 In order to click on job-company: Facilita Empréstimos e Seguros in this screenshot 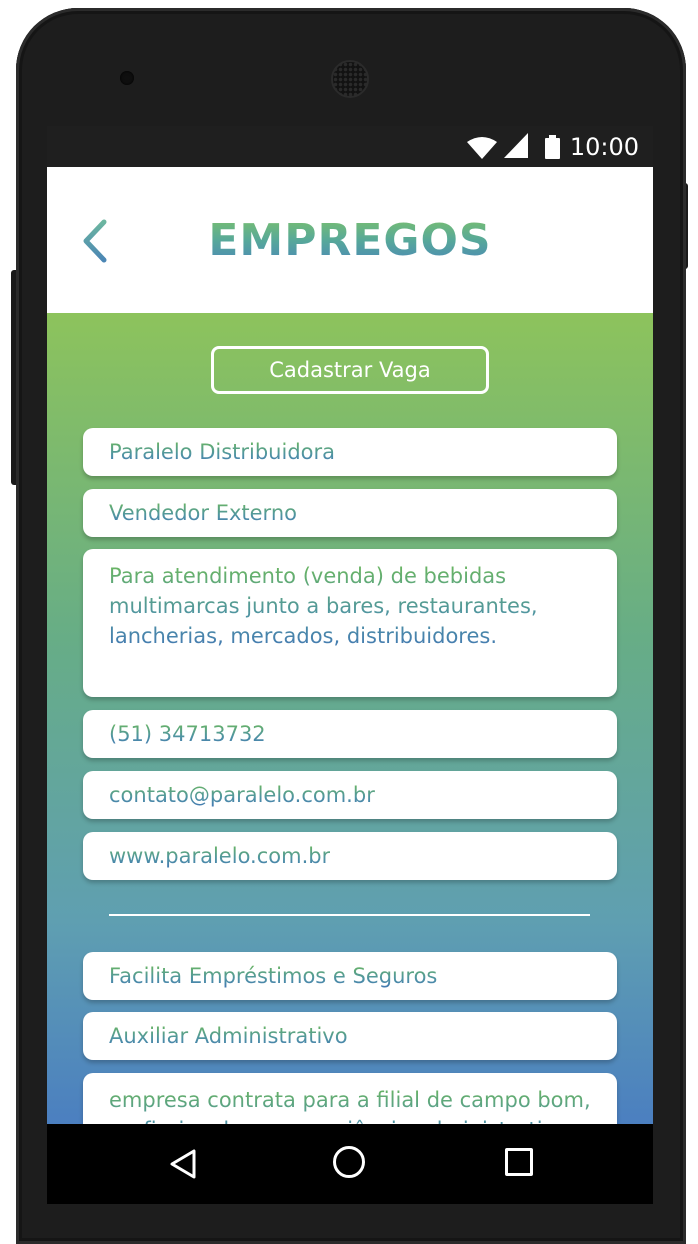, I will do `click(273, 976)`.